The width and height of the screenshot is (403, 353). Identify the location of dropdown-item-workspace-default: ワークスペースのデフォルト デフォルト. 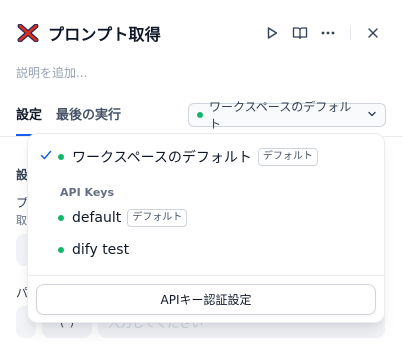
(206, 157).